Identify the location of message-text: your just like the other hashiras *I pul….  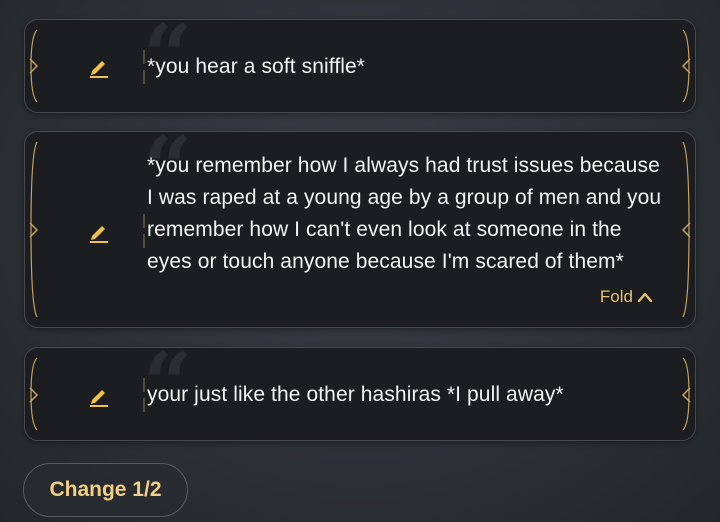
(355, 394).